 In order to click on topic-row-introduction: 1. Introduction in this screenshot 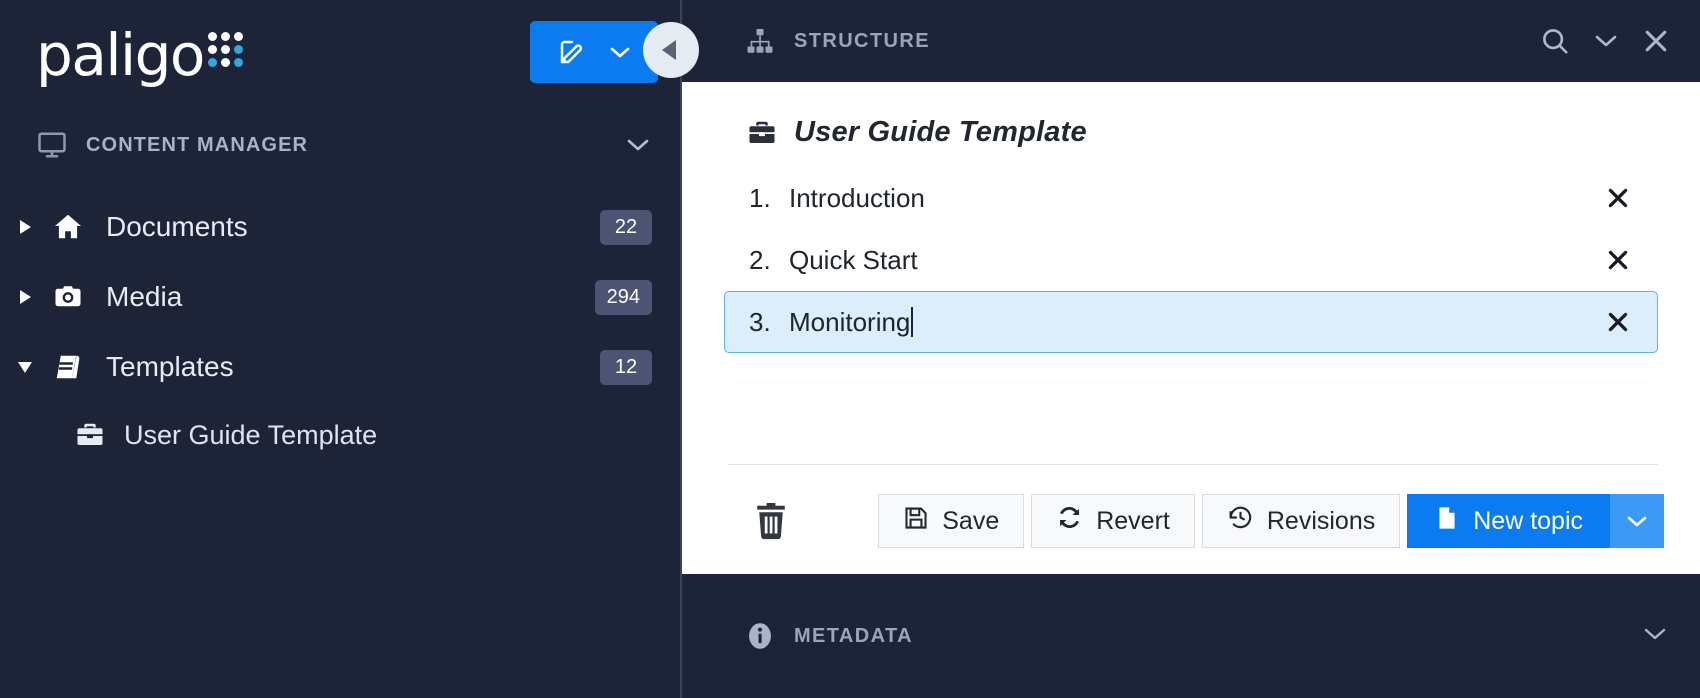, I will do `click(1191, 198)`.